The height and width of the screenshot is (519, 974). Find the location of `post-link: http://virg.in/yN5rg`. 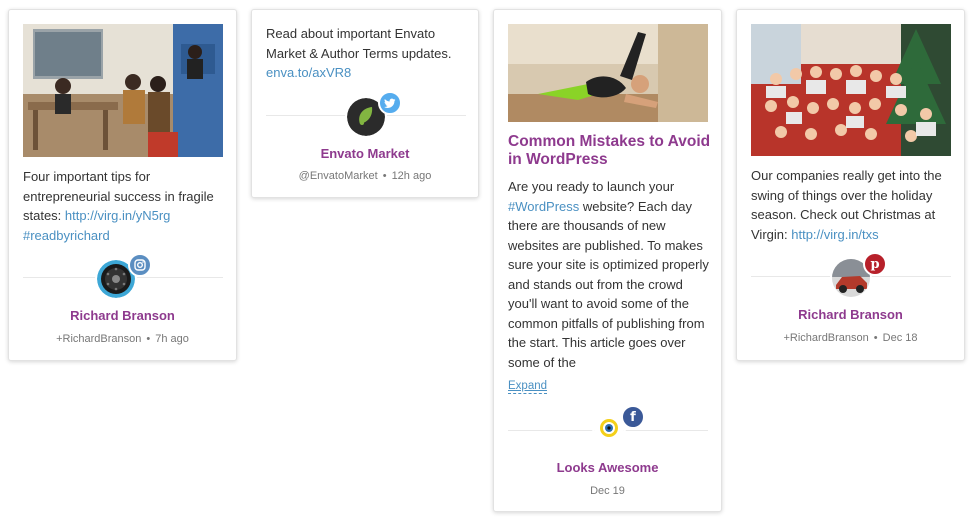

post-link: http://virg.in/yN5rg is located at coordinates (118, 215).